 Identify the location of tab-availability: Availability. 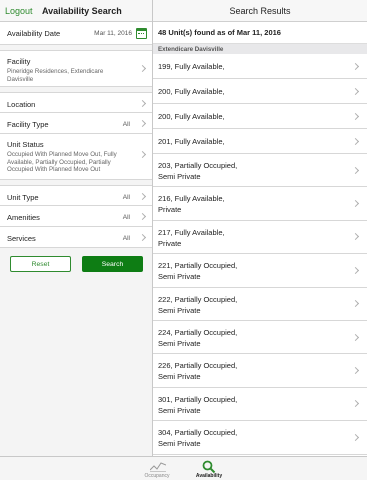
(209, 468).